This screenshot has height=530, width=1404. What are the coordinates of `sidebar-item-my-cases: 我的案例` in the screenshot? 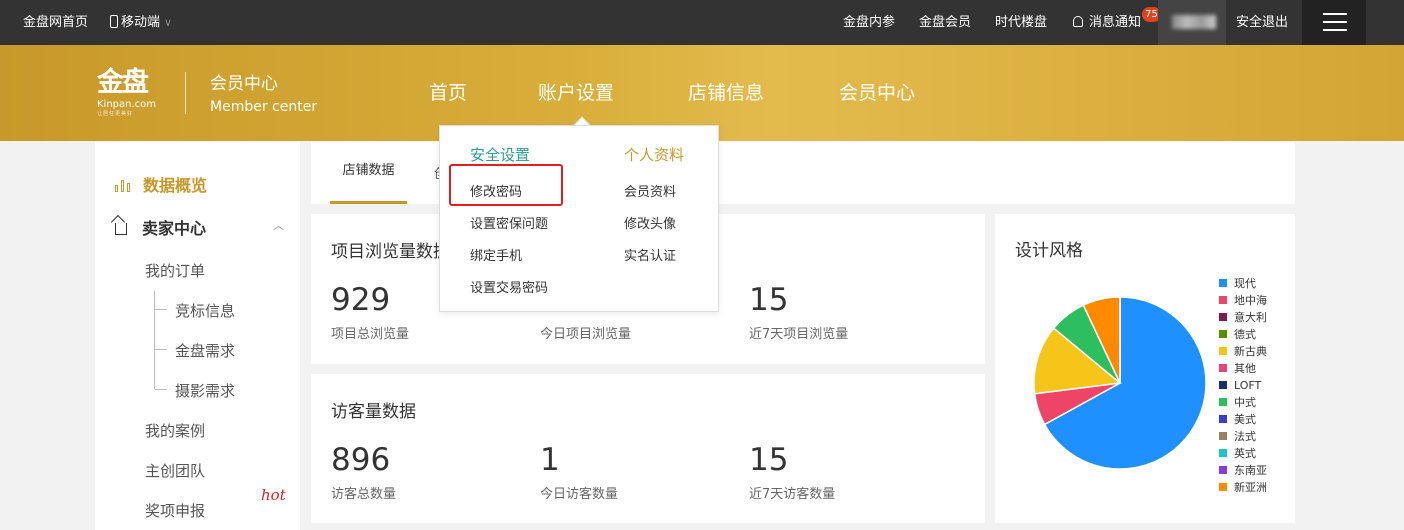 It's located at (175, 430).